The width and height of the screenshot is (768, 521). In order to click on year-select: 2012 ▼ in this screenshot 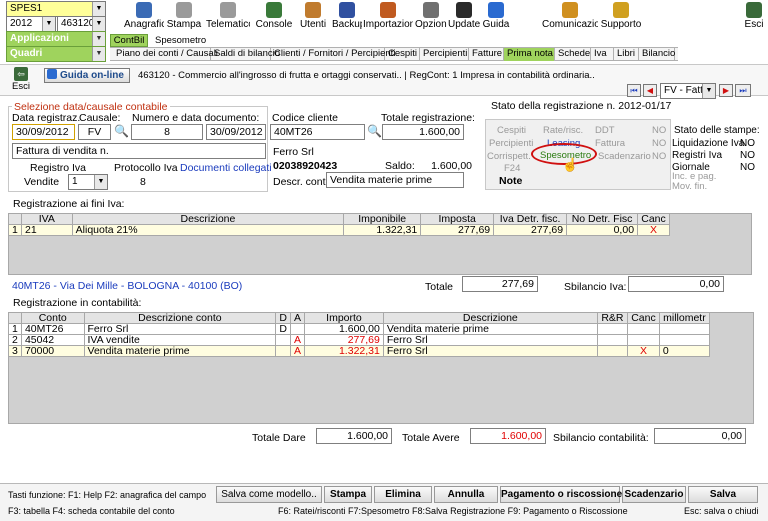, I will do `click(31, 24)`.